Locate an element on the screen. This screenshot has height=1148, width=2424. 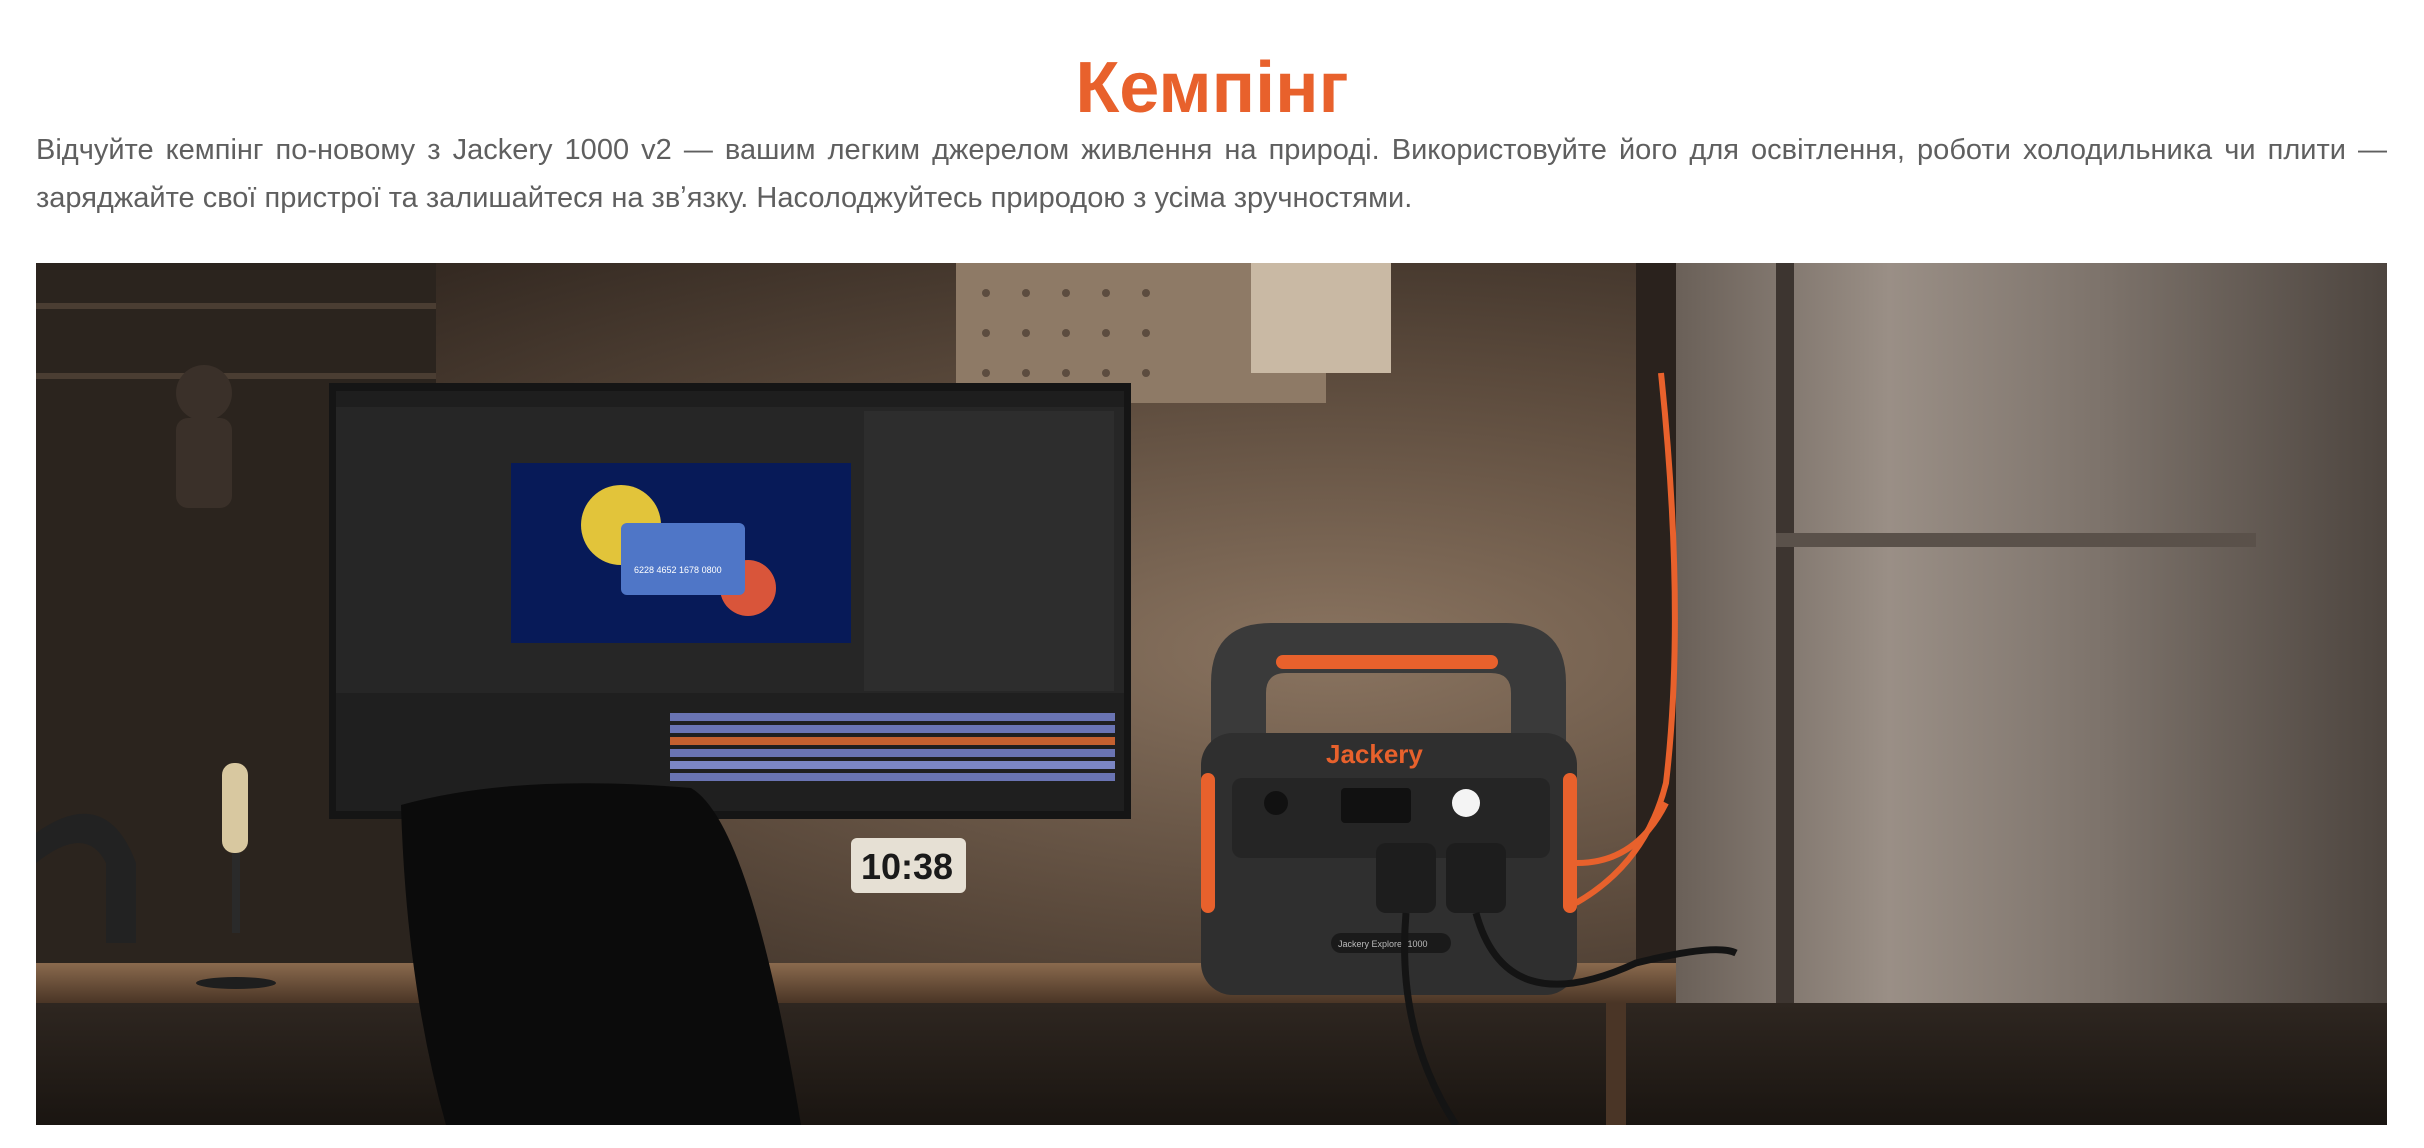
section-title: Кемпінг is located at coordinates (1212, 88).